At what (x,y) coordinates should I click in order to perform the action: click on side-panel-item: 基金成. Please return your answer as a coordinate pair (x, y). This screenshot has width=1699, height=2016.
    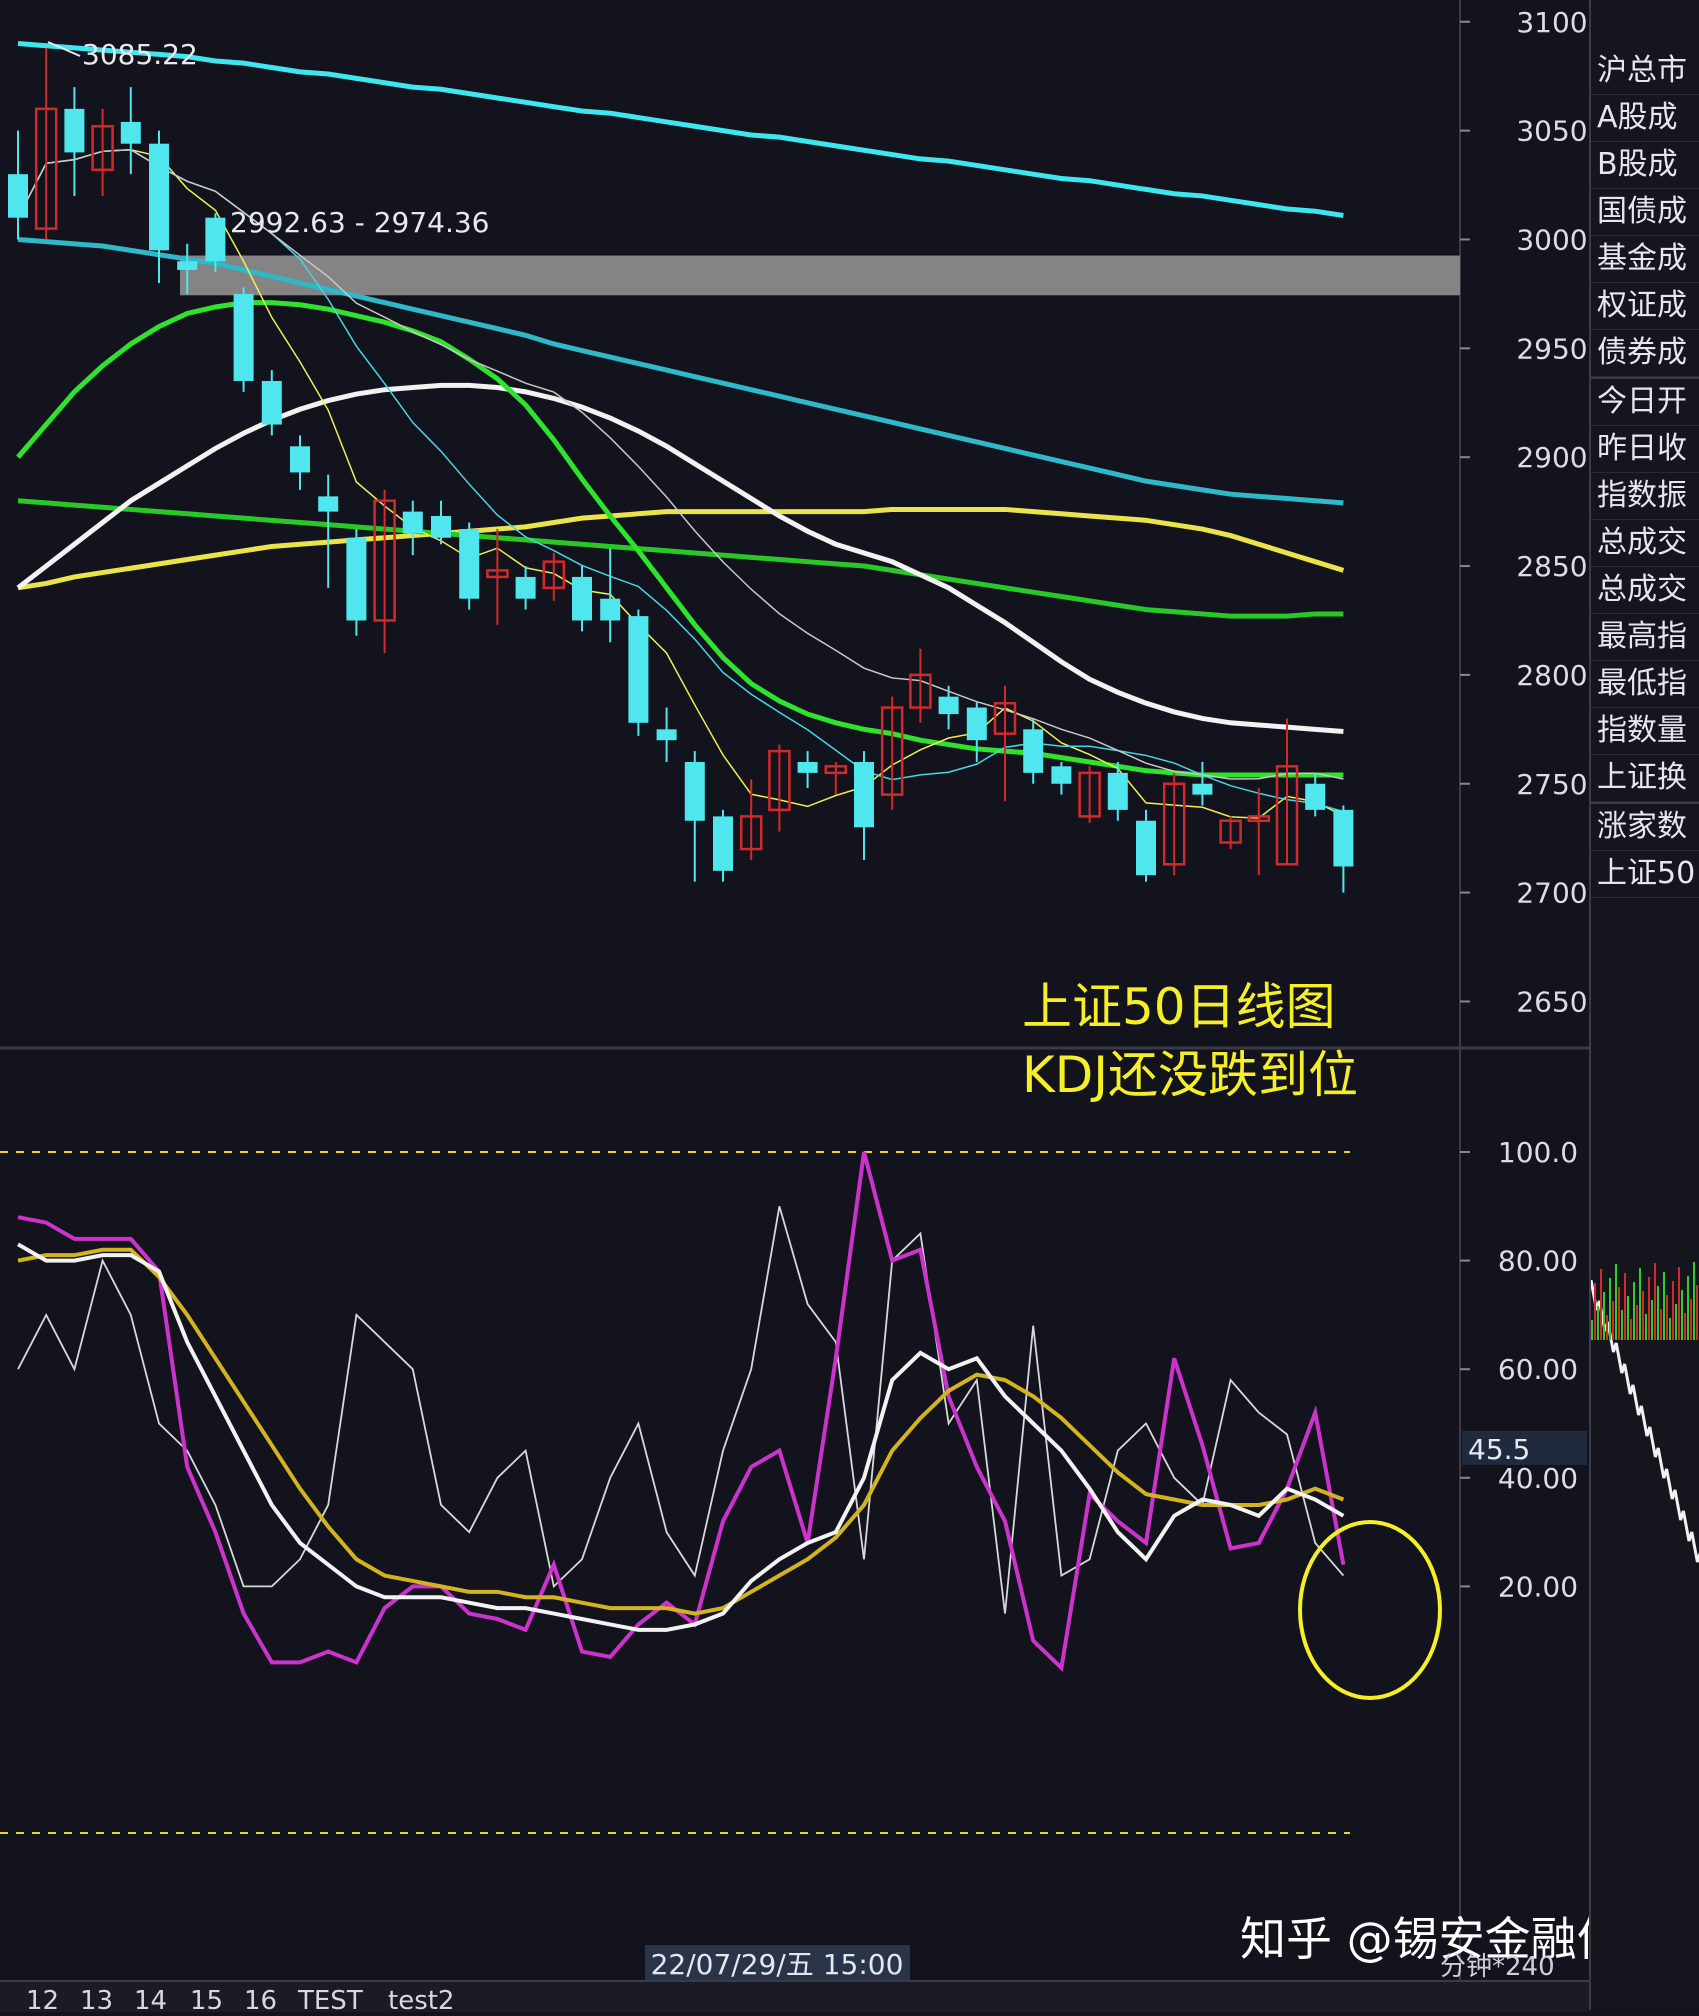
    Looking at the image, I should click on (1645, 259).